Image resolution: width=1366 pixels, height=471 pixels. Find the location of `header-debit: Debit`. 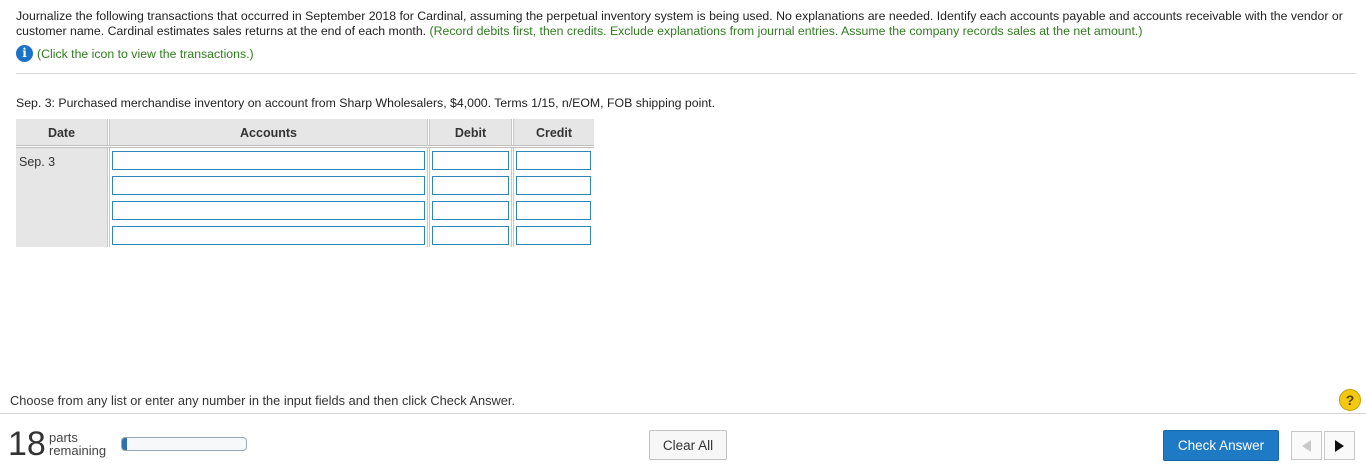

header-debit: Debit is located at coordinates (470, 132).